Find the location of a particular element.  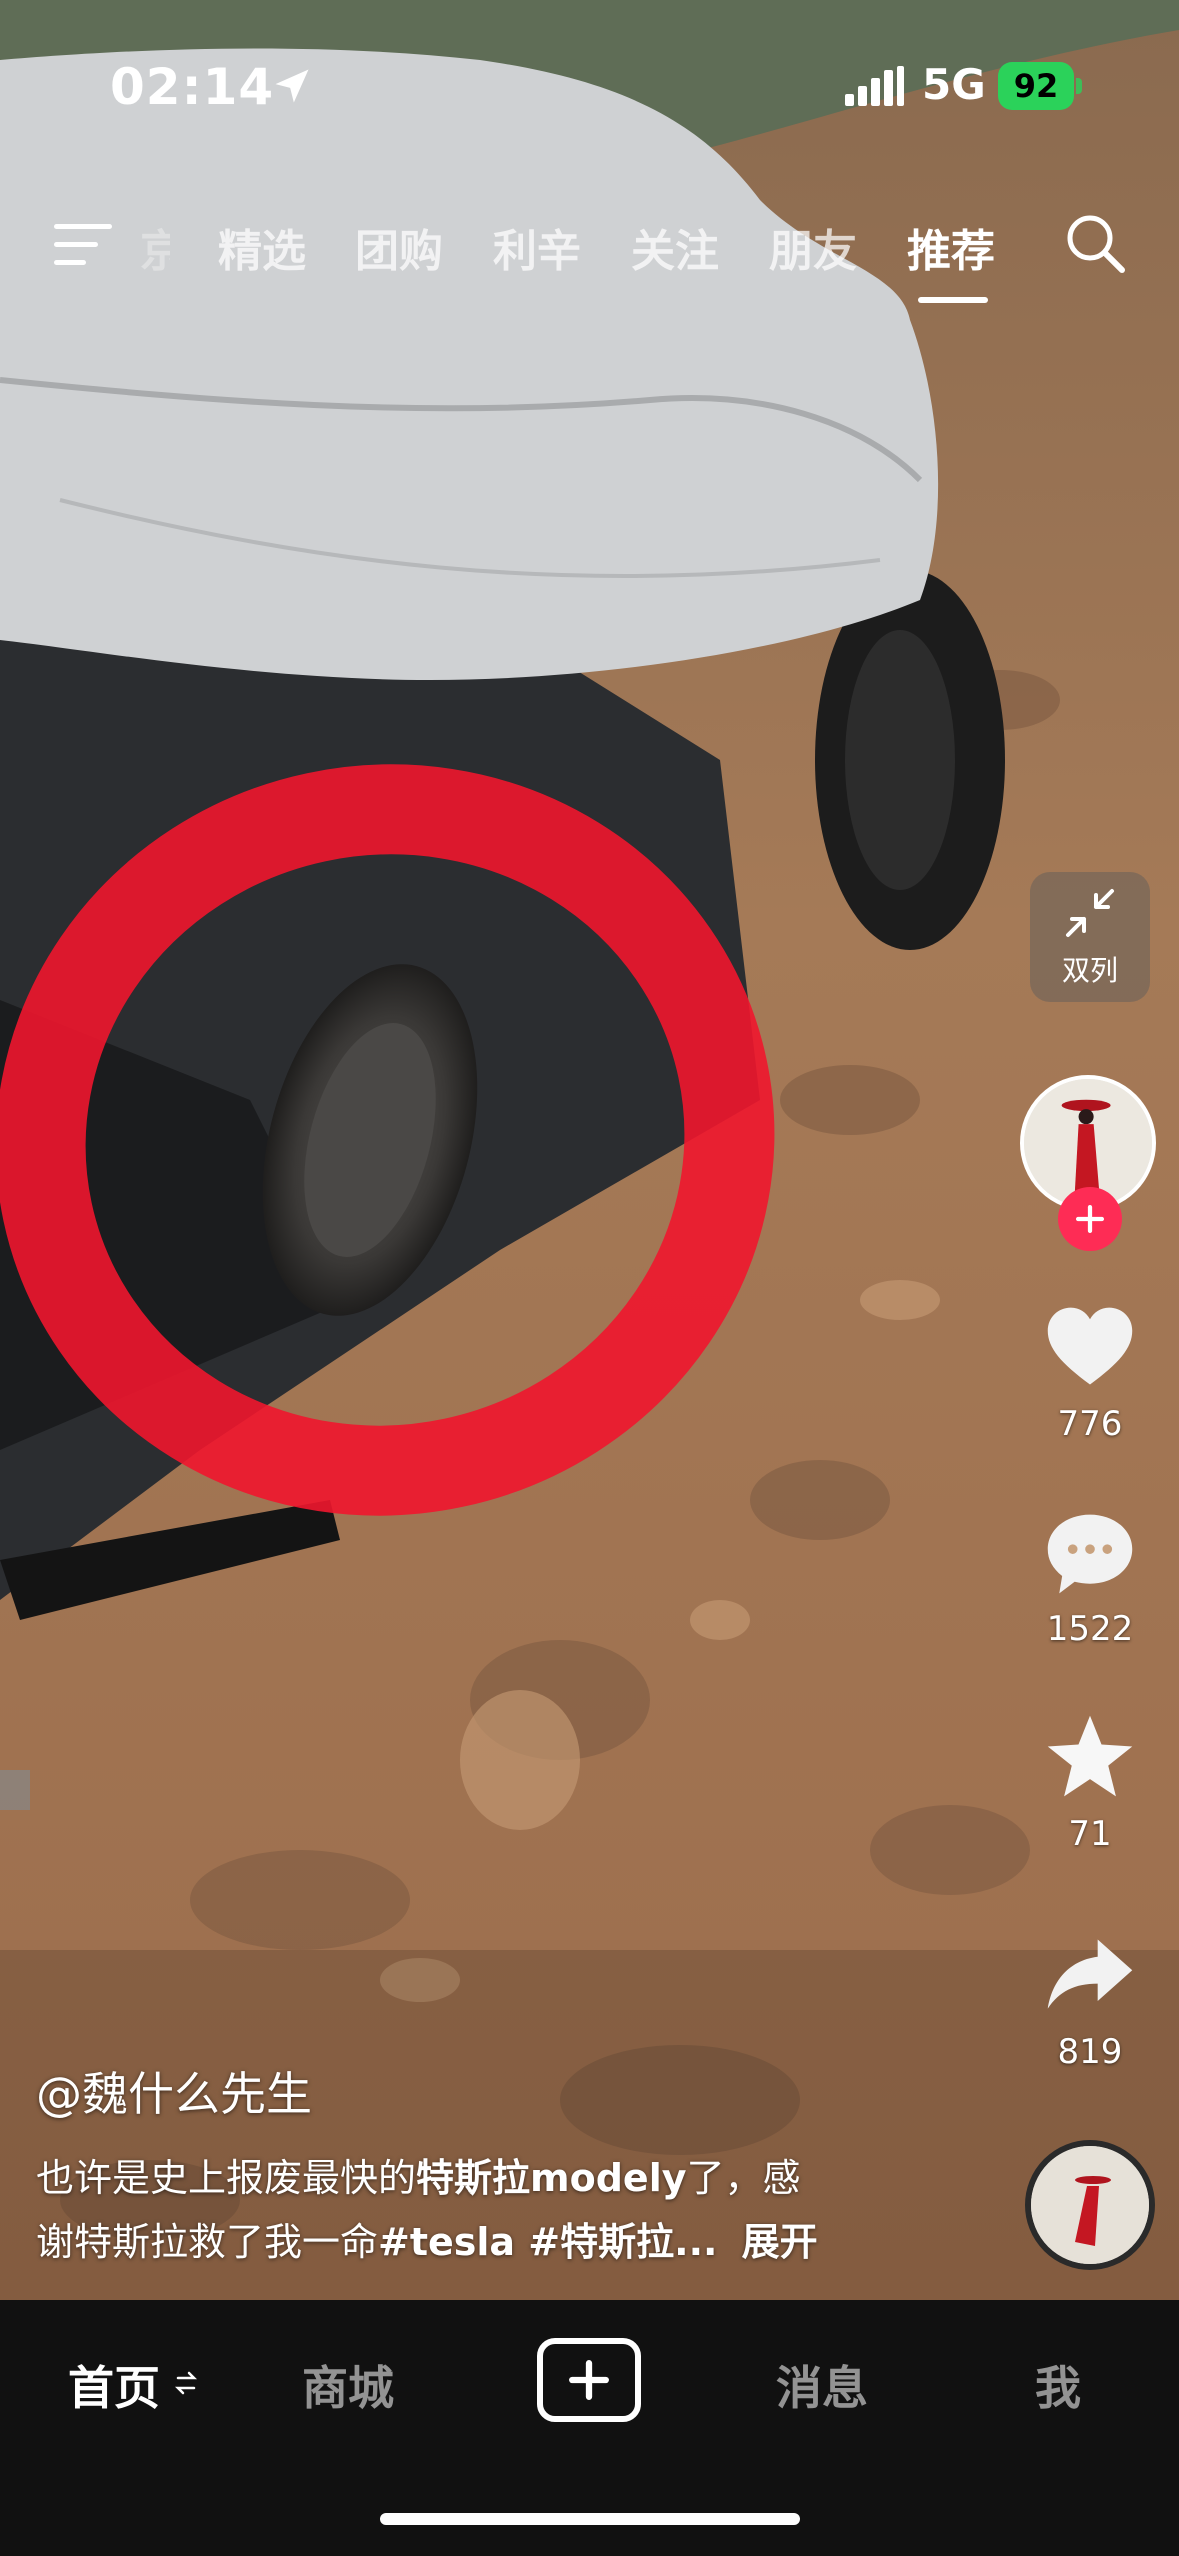

collapse-arrows-icon is located at coordinates (1090, 913).